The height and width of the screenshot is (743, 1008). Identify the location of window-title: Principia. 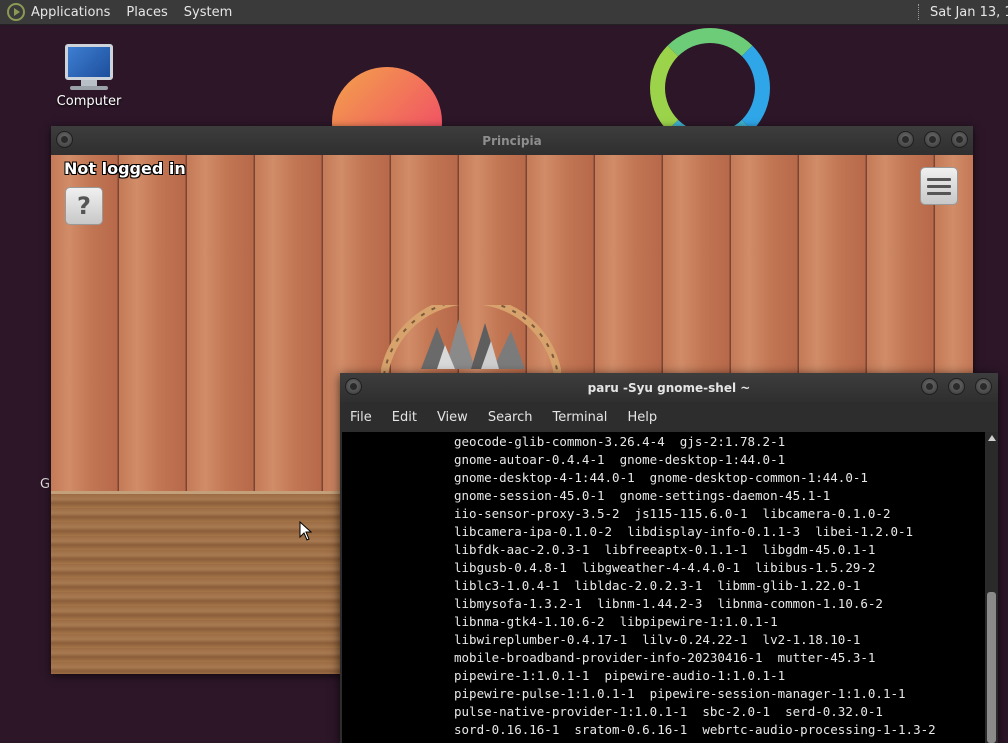
(512, 140).